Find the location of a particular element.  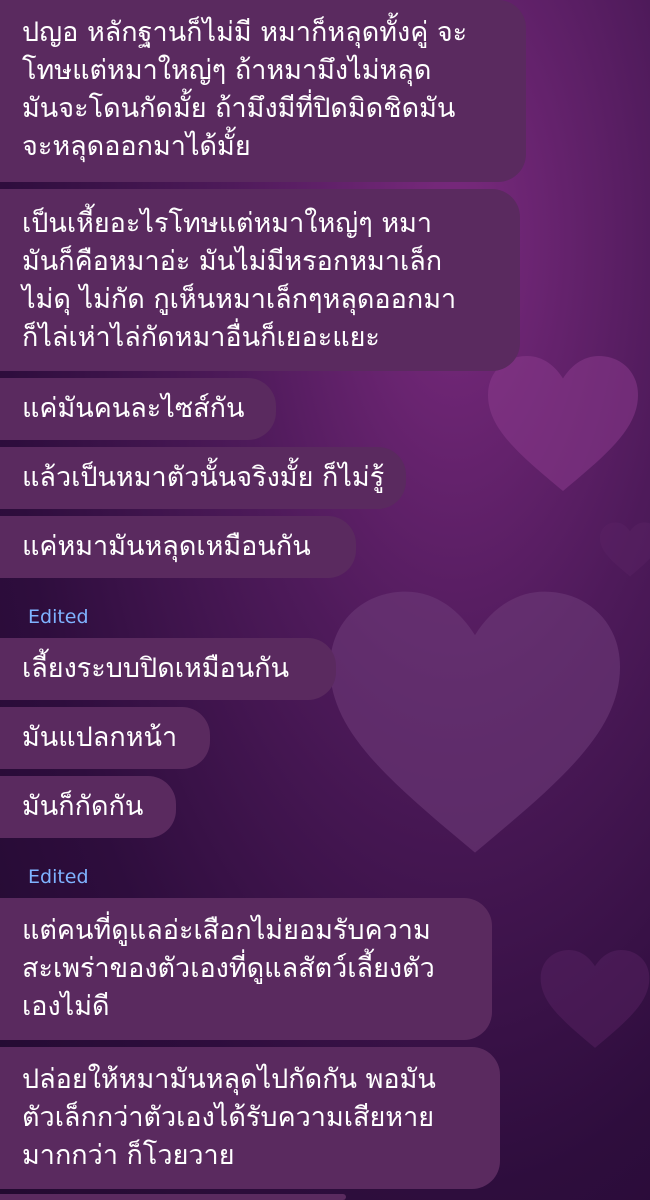

message-bubble: มันแปลกหน้า is located at coordinates (105, 738).